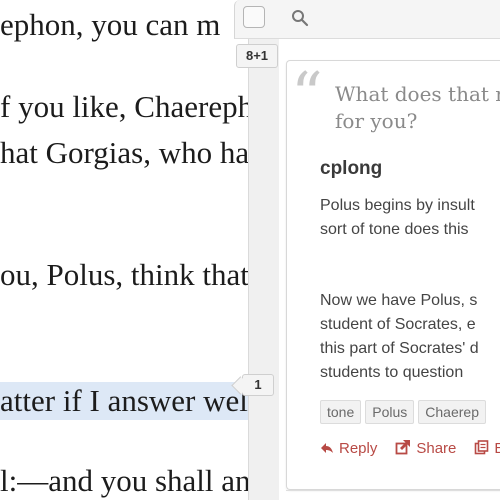 This screenshot has width=500, height=500. What do you see at coordinates (110, 24) in the screenshot?
I see `document-line: ephon, you can m` at bounding box center [110, 24].